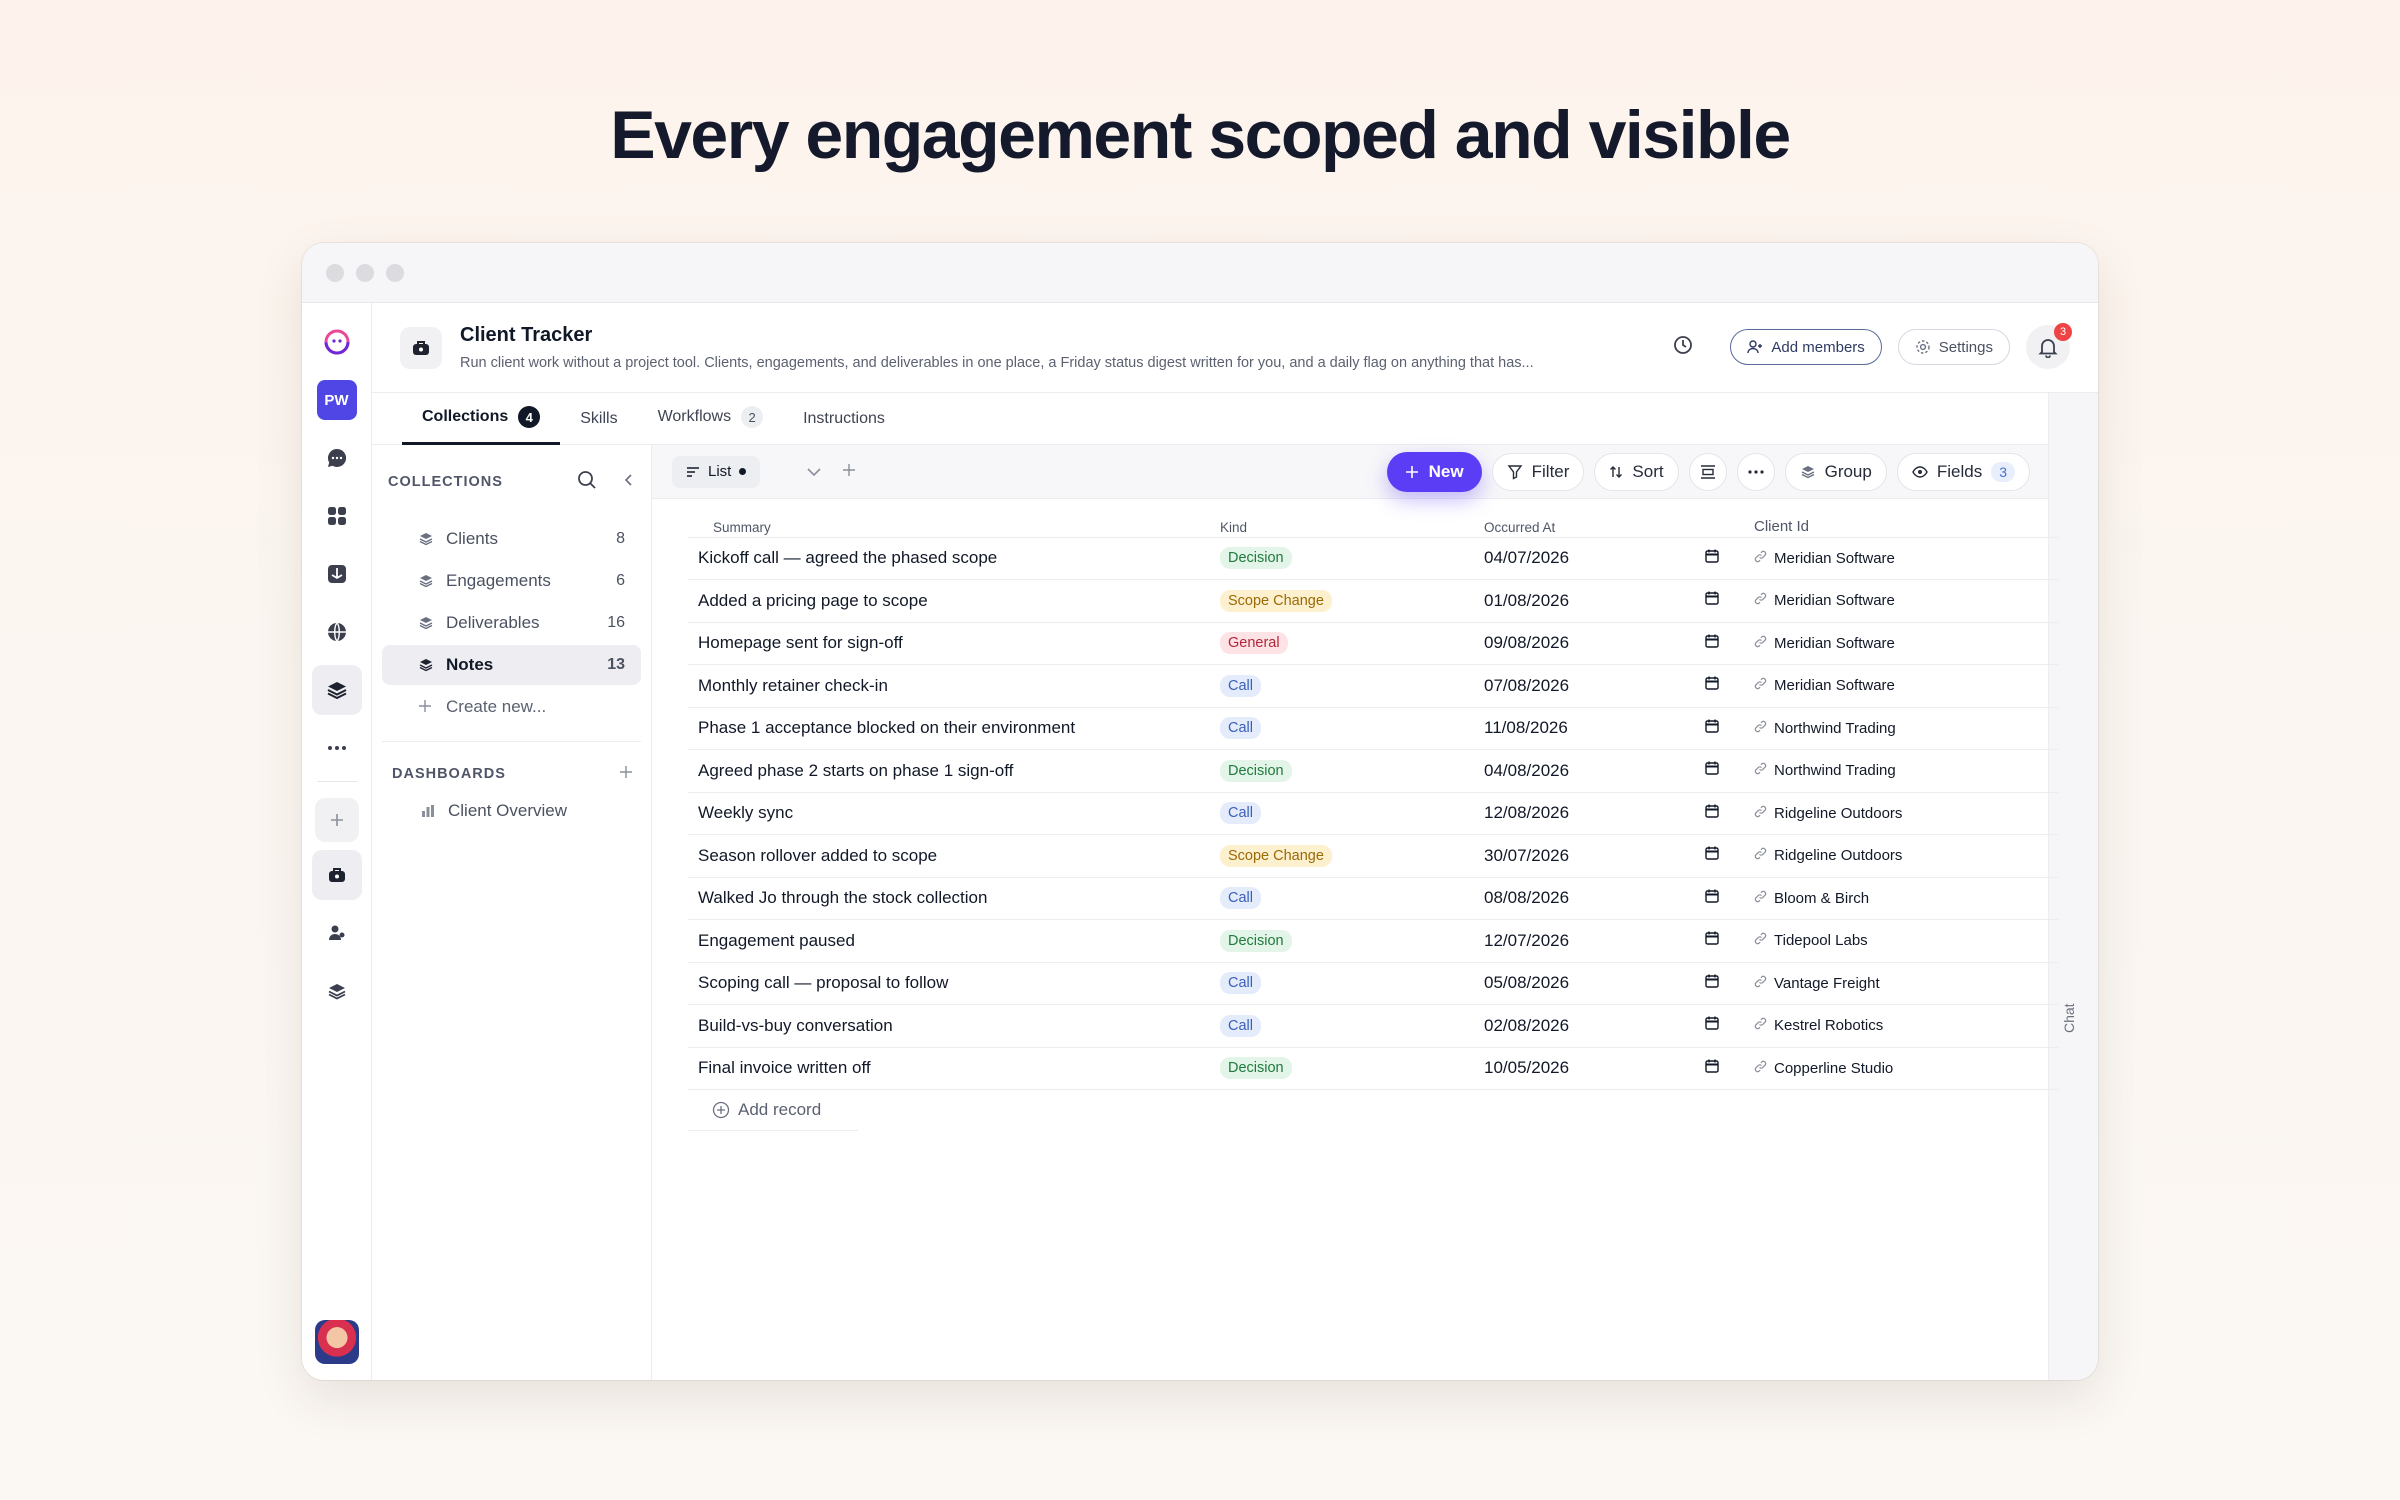 This screenshot has height=1500, width=2400. Describe the element at coordinates (711, 425) in the screenshot. I see `tab-workflows: Workflows 2` at that location.